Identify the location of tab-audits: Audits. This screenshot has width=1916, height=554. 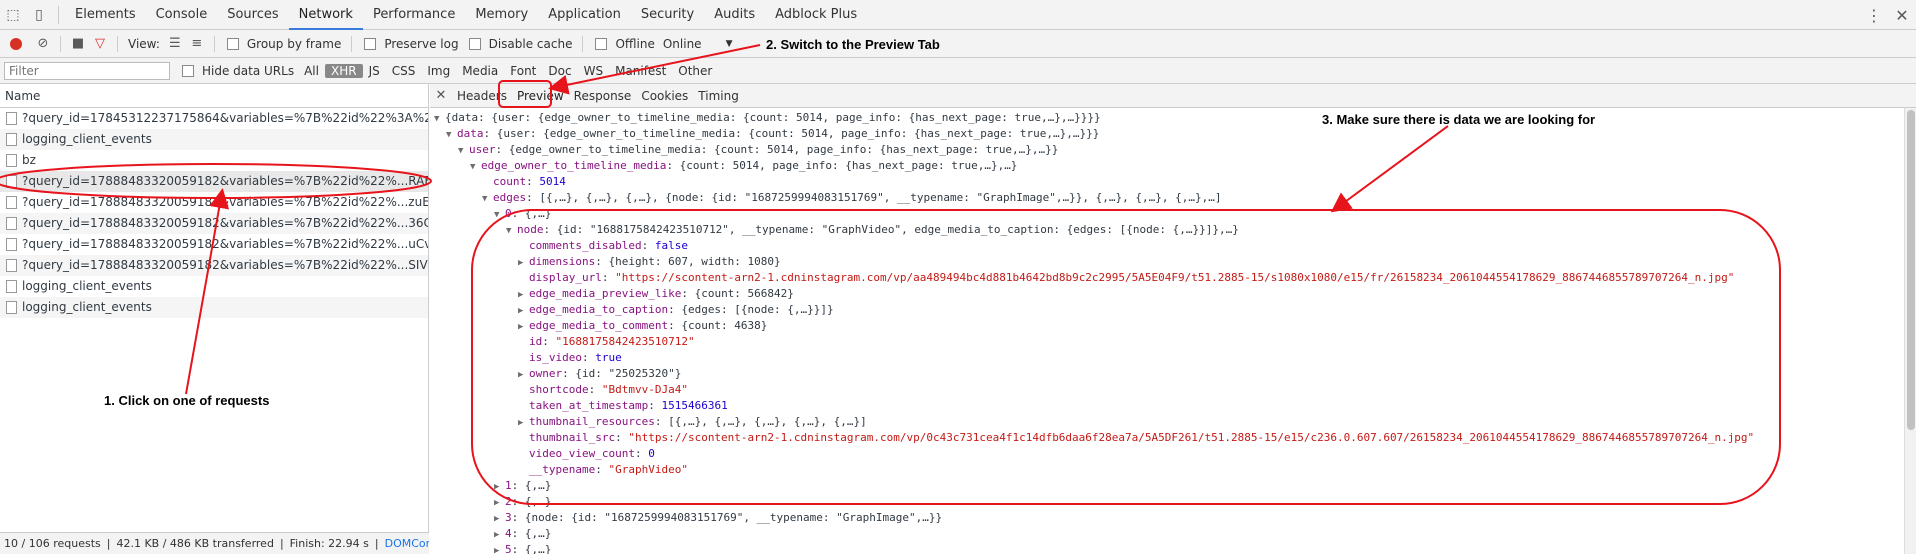
(734, 15).